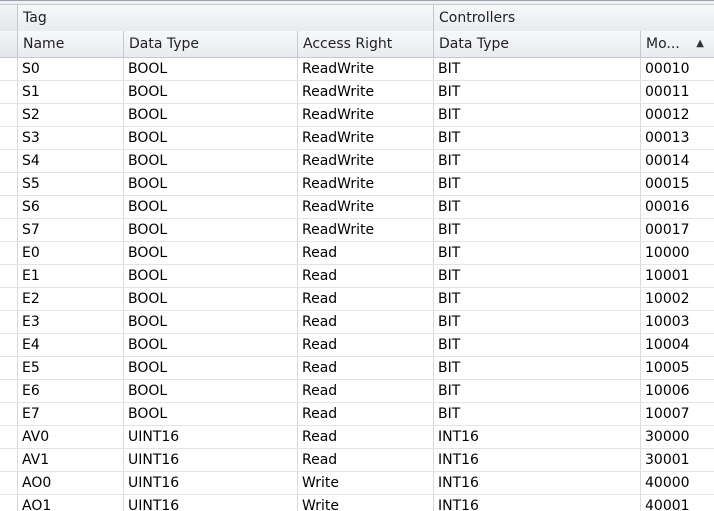  What do you see at coordinates (71, 207) in the screenshot?
I see `cell-name: S6` at bounding box center [71, 207].